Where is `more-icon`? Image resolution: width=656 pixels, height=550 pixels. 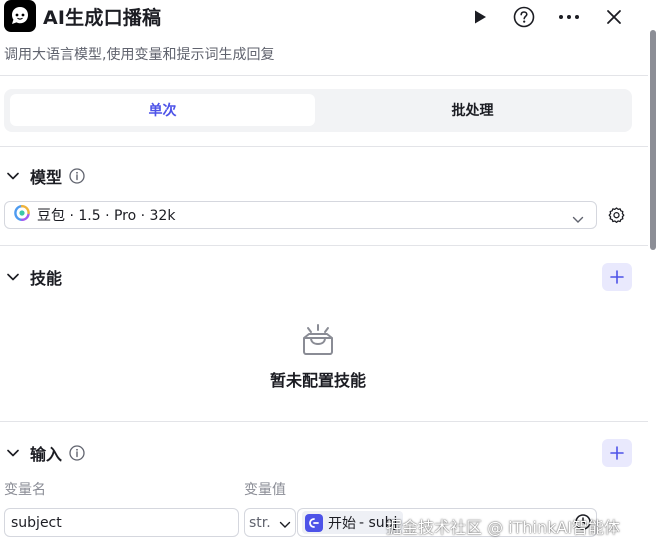
more-icon is located at coordinates (569, 17).